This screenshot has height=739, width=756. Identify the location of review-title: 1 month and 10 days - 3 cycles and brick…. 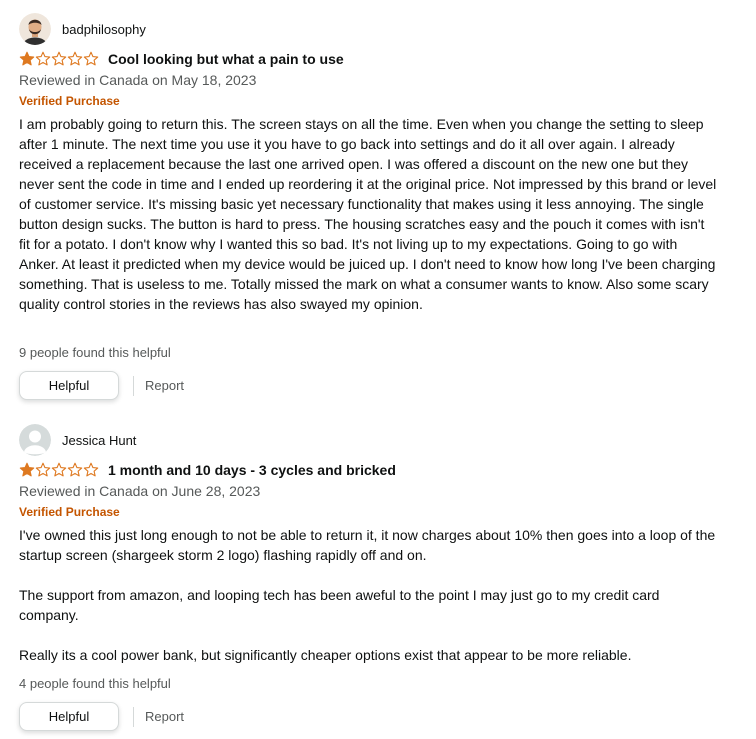
(252, 470).